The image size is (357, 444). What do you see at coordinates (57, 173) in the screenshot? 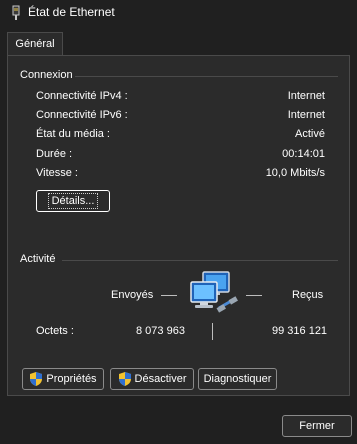
I see `speed-label: Vitesse :` at bounding box center [57, 173].